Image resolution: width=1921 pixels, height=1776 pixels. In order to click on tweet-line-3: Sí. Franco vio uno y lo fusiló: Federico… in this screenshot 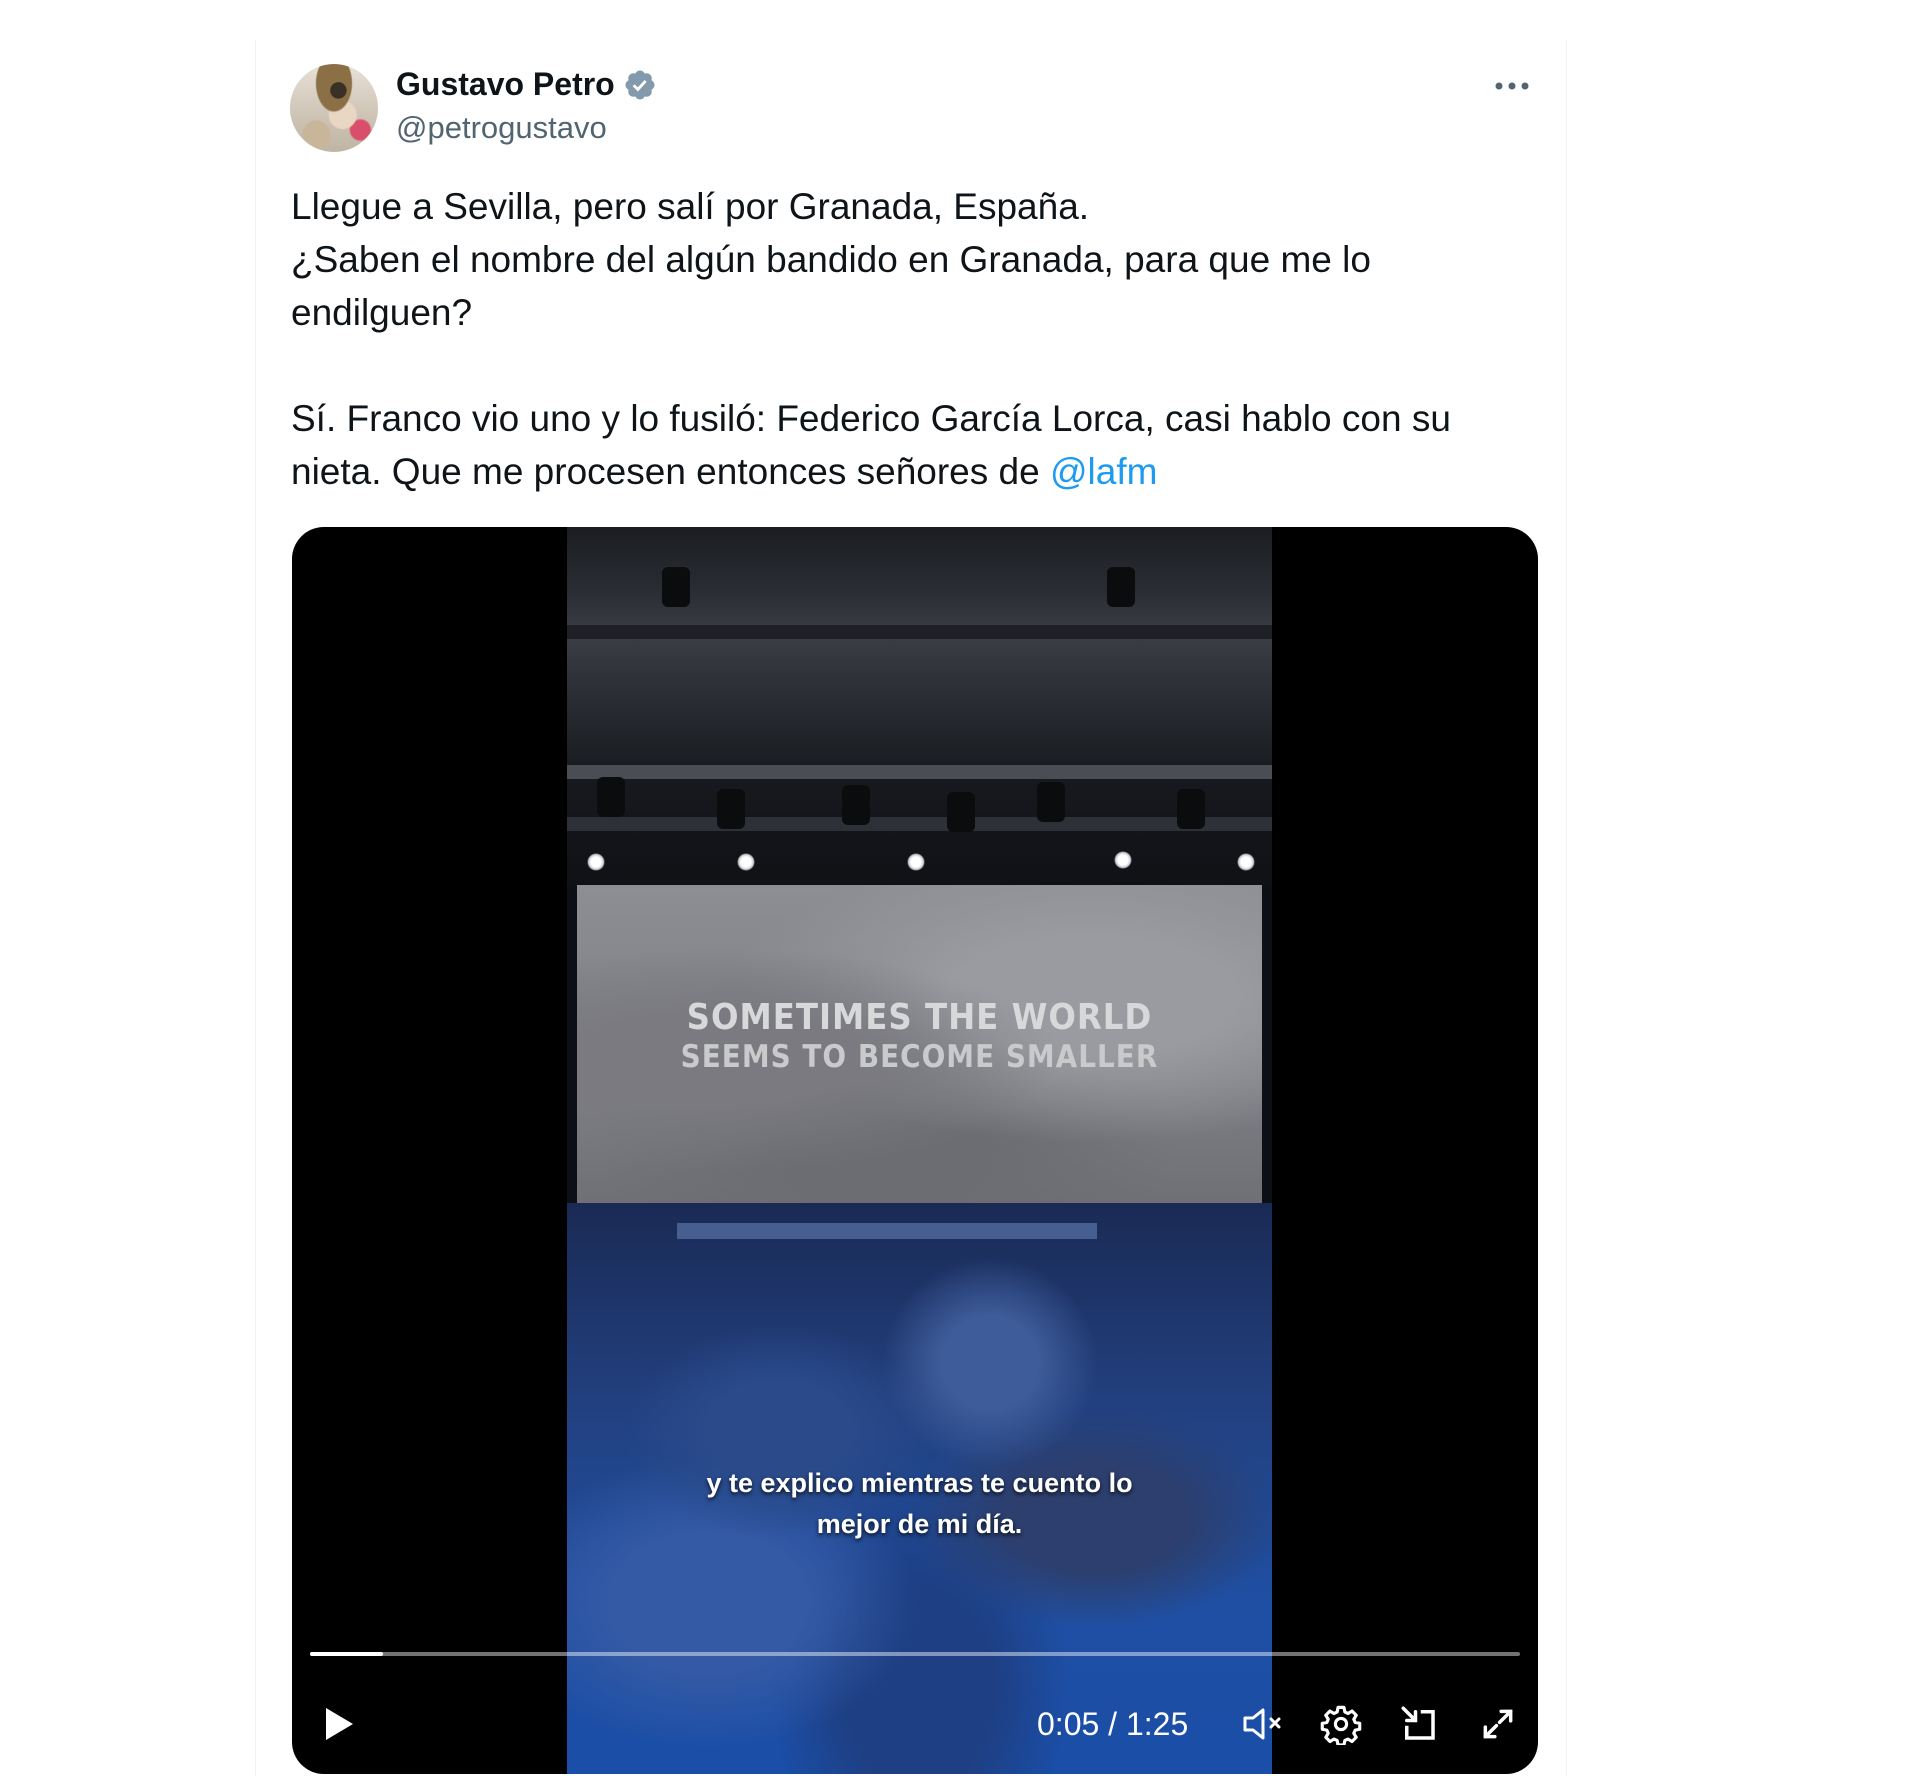, I will do `click(921, 445)`.